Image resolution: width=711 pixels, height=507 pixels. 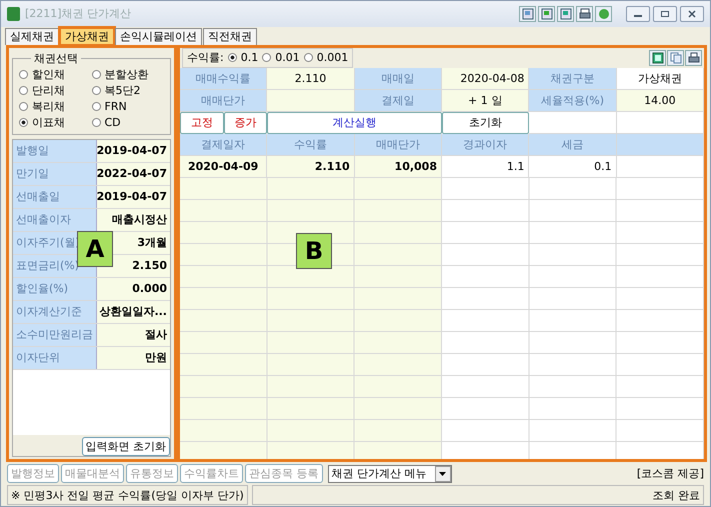 I want to click on field-value: 2020-04-08, so click(x=486, y=79).